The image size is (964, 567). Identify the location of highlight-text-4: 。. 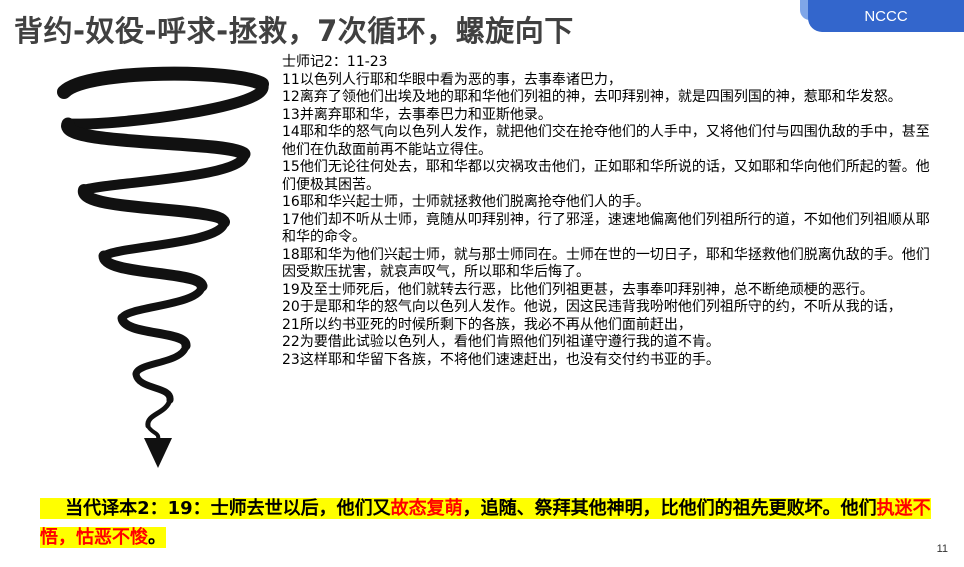
(157, 537).